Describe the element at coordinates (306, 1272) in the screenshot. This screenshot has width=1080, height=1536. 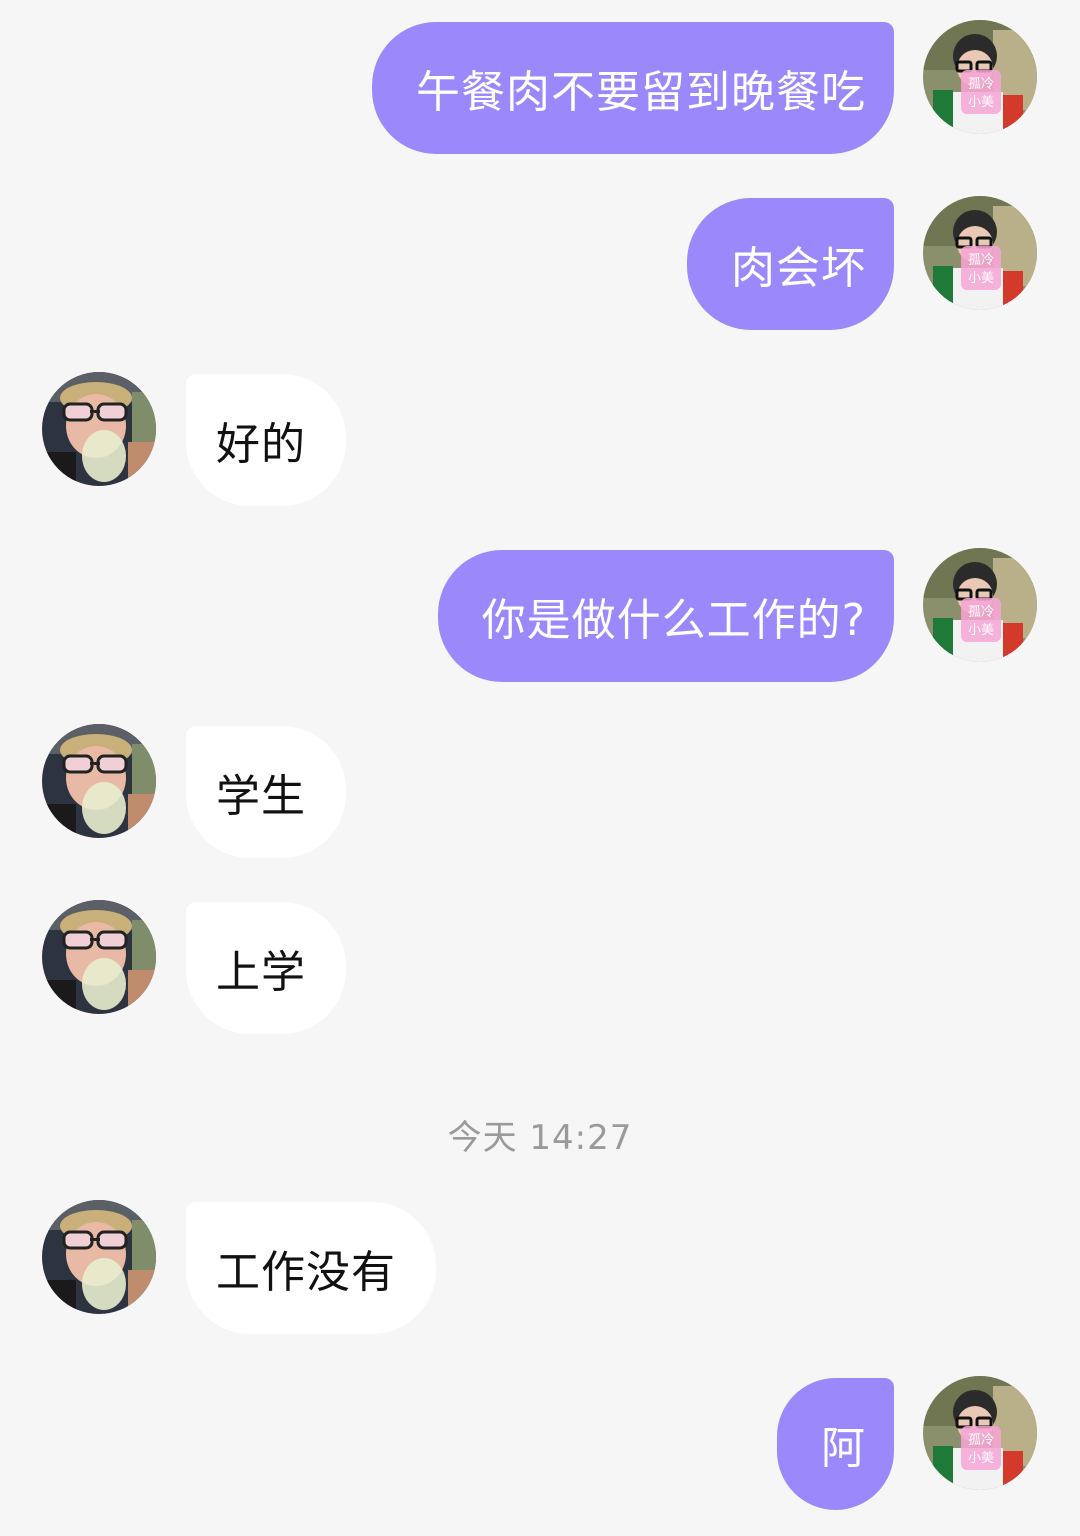
I see `message-text: 工作没有` at that location.